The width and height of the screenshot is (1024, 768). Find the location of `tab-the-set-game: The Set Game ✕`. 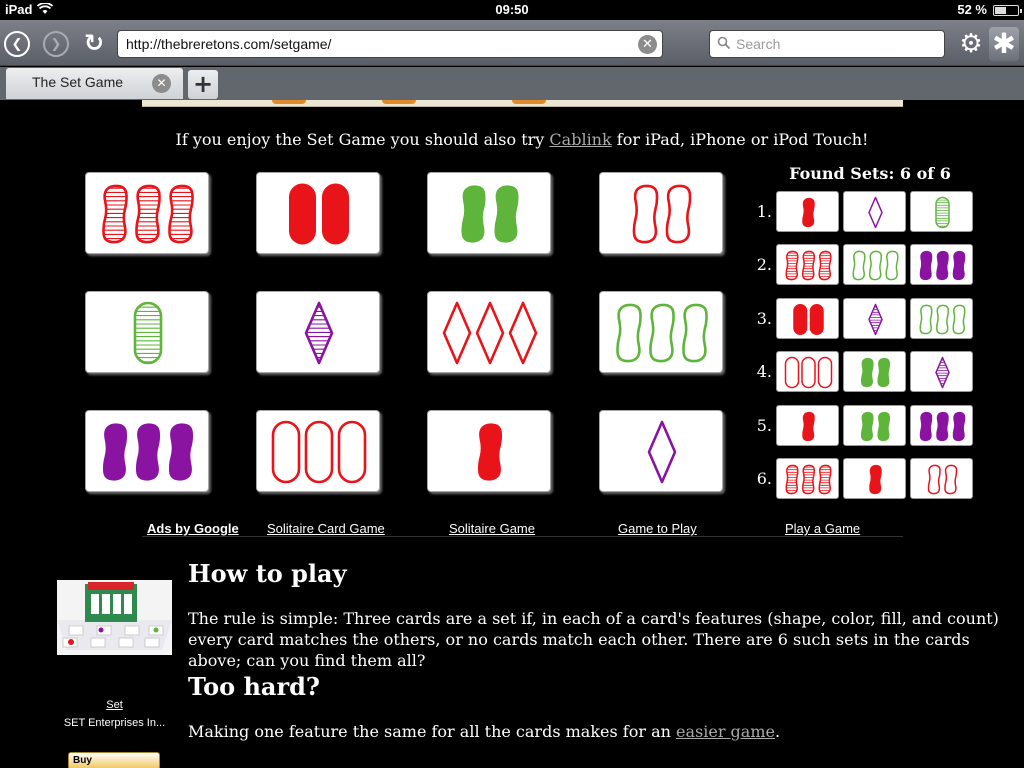

tab-the-set-game: The Set Game ✕ is located at coordinates (94, 83).